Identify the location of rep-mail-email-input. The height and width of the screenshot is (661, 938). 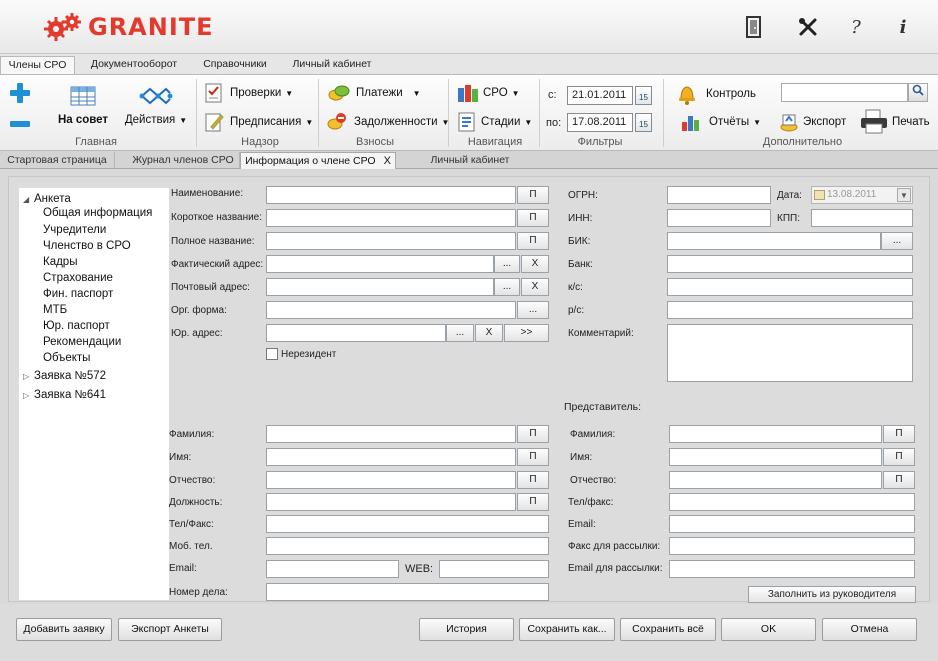
(792, 569).